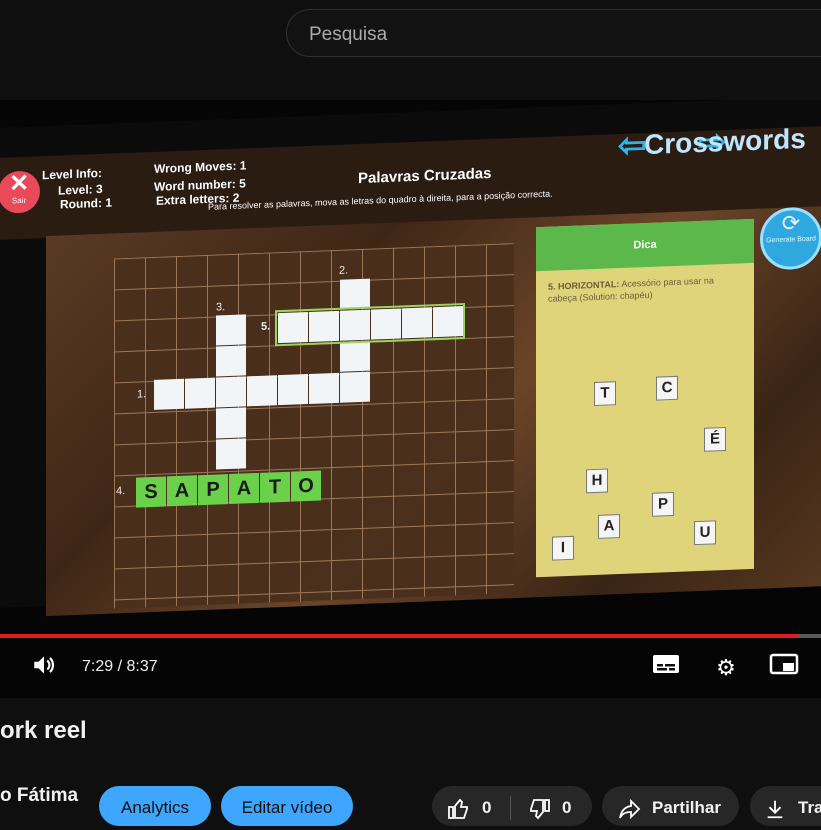  I want to click on player-controls: 7:29 / 8:37 ⚙, so click(410, 668).